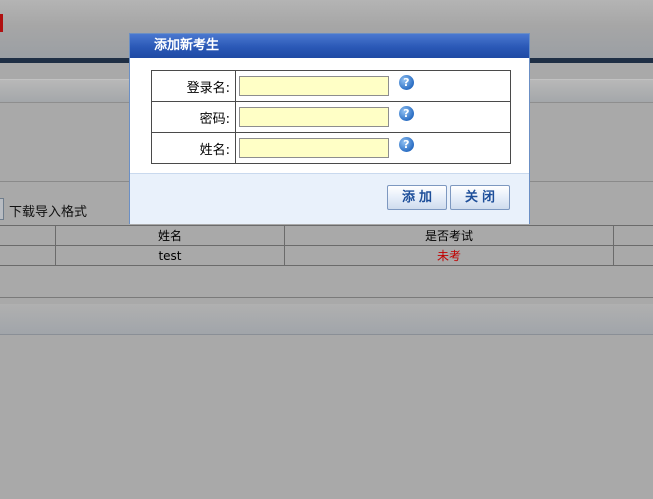 The image size is (653, 499). I want to click on examinee-form: 登录名: ? 密码: ? 姓名: ?, so click(331, 117).